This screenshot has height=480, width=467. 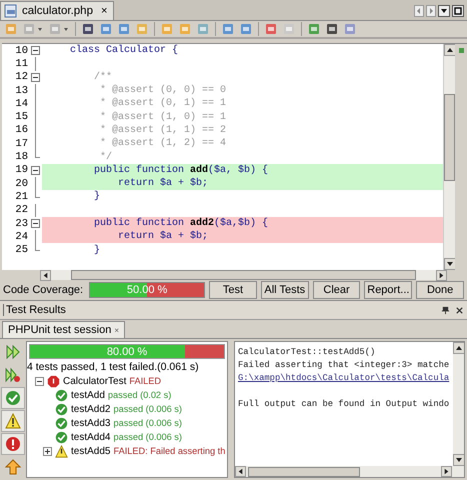 I want to click on test-progress-percent: 80.00 %, so click(x=127, y=351).